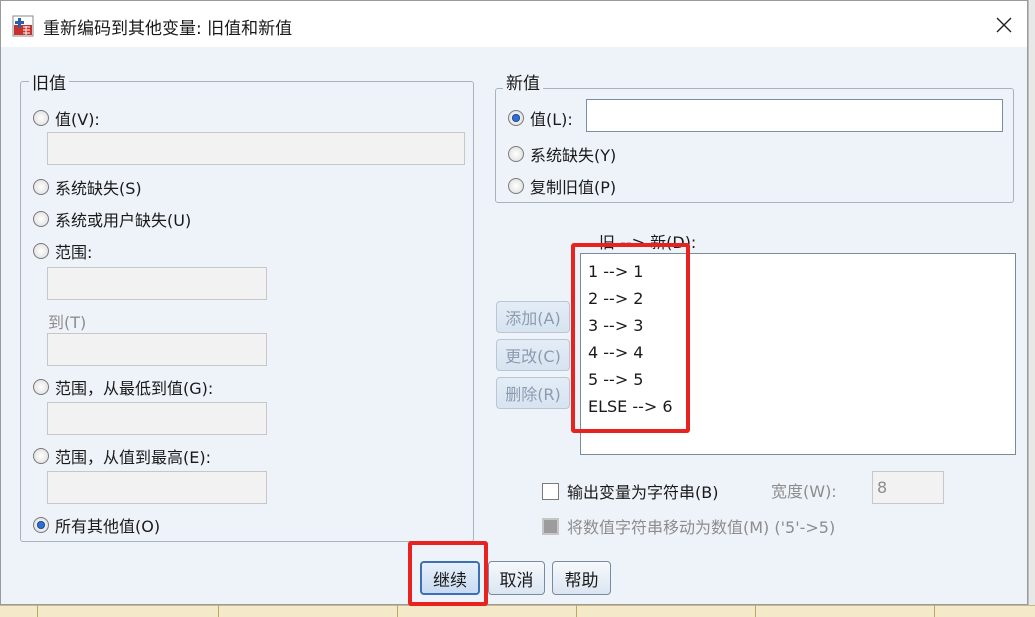  I want to click on list-item: ELSE --> 6, so click(630, 406).